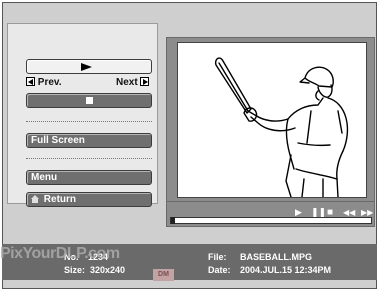  I want to click on stop-icon: ■, so click(330, 213).